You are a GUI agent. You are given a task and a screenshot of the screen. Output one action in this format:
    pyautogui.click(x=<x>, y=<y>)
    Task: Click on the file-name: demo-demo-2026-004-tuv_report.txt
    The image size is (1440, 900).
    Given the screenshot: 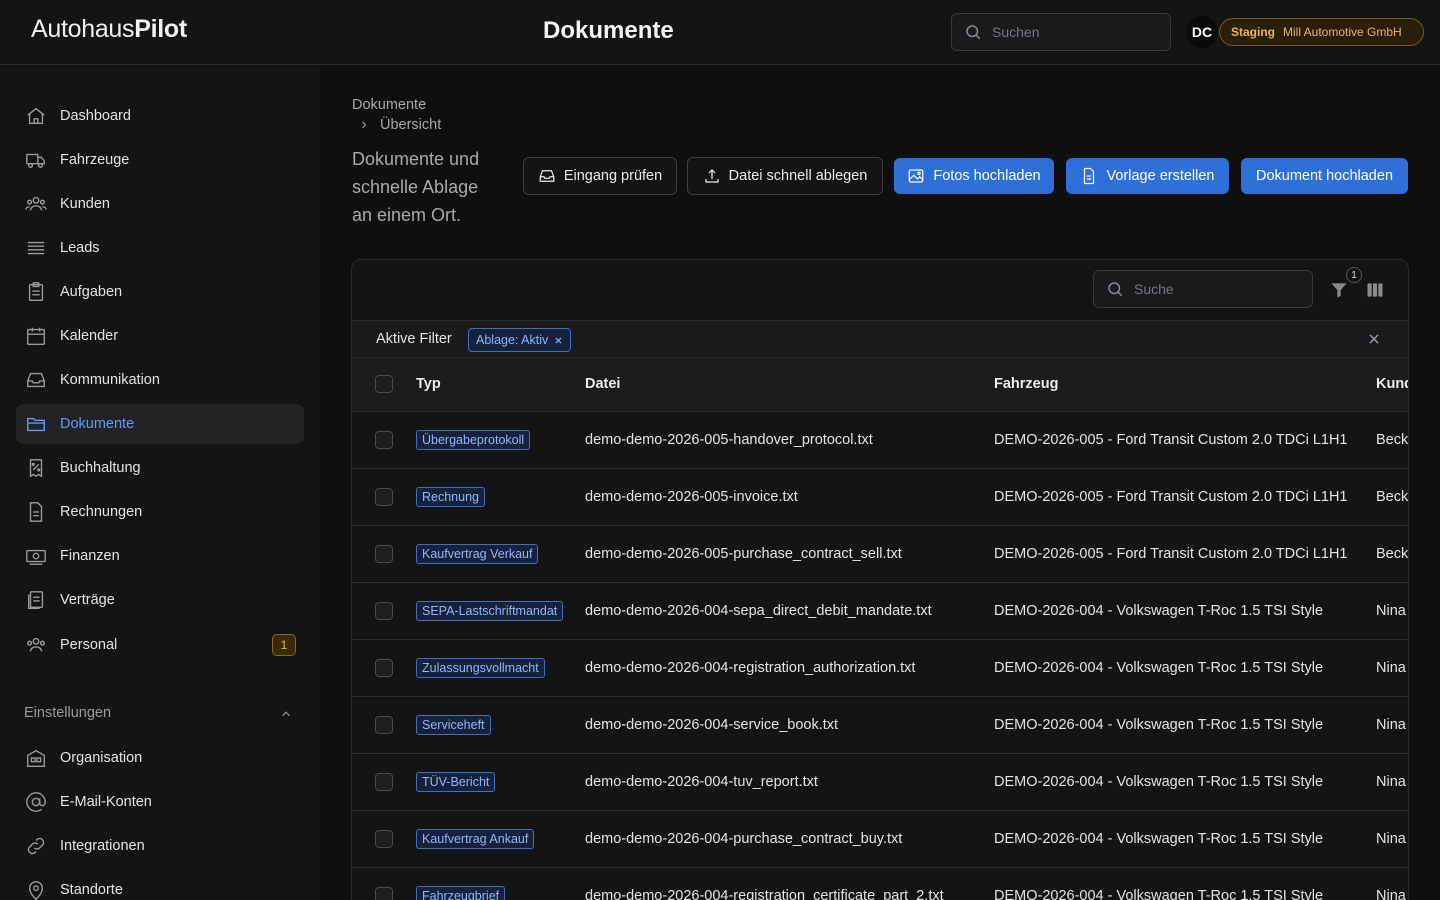 What is the action you would take?
    pyautogui.click(x=789, y=781)
    